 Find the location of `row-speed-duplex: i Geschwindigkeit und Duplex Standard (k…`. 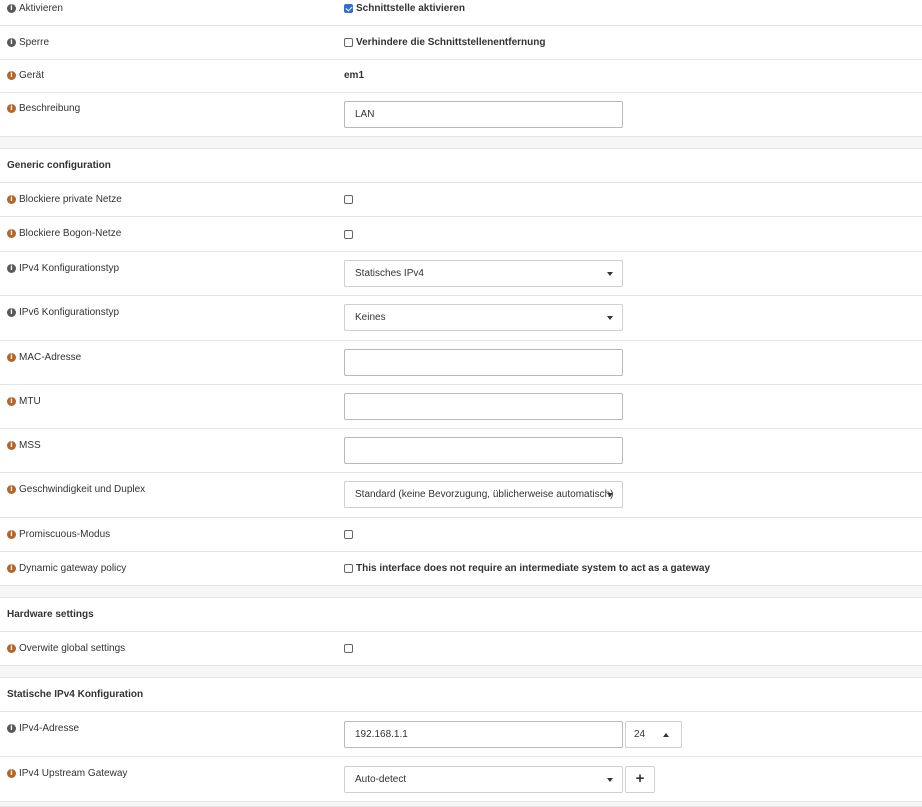

row-speed-duplex: i Geschwindigkeit und Duplex Standard (k… is located at coordinates (461, 495).